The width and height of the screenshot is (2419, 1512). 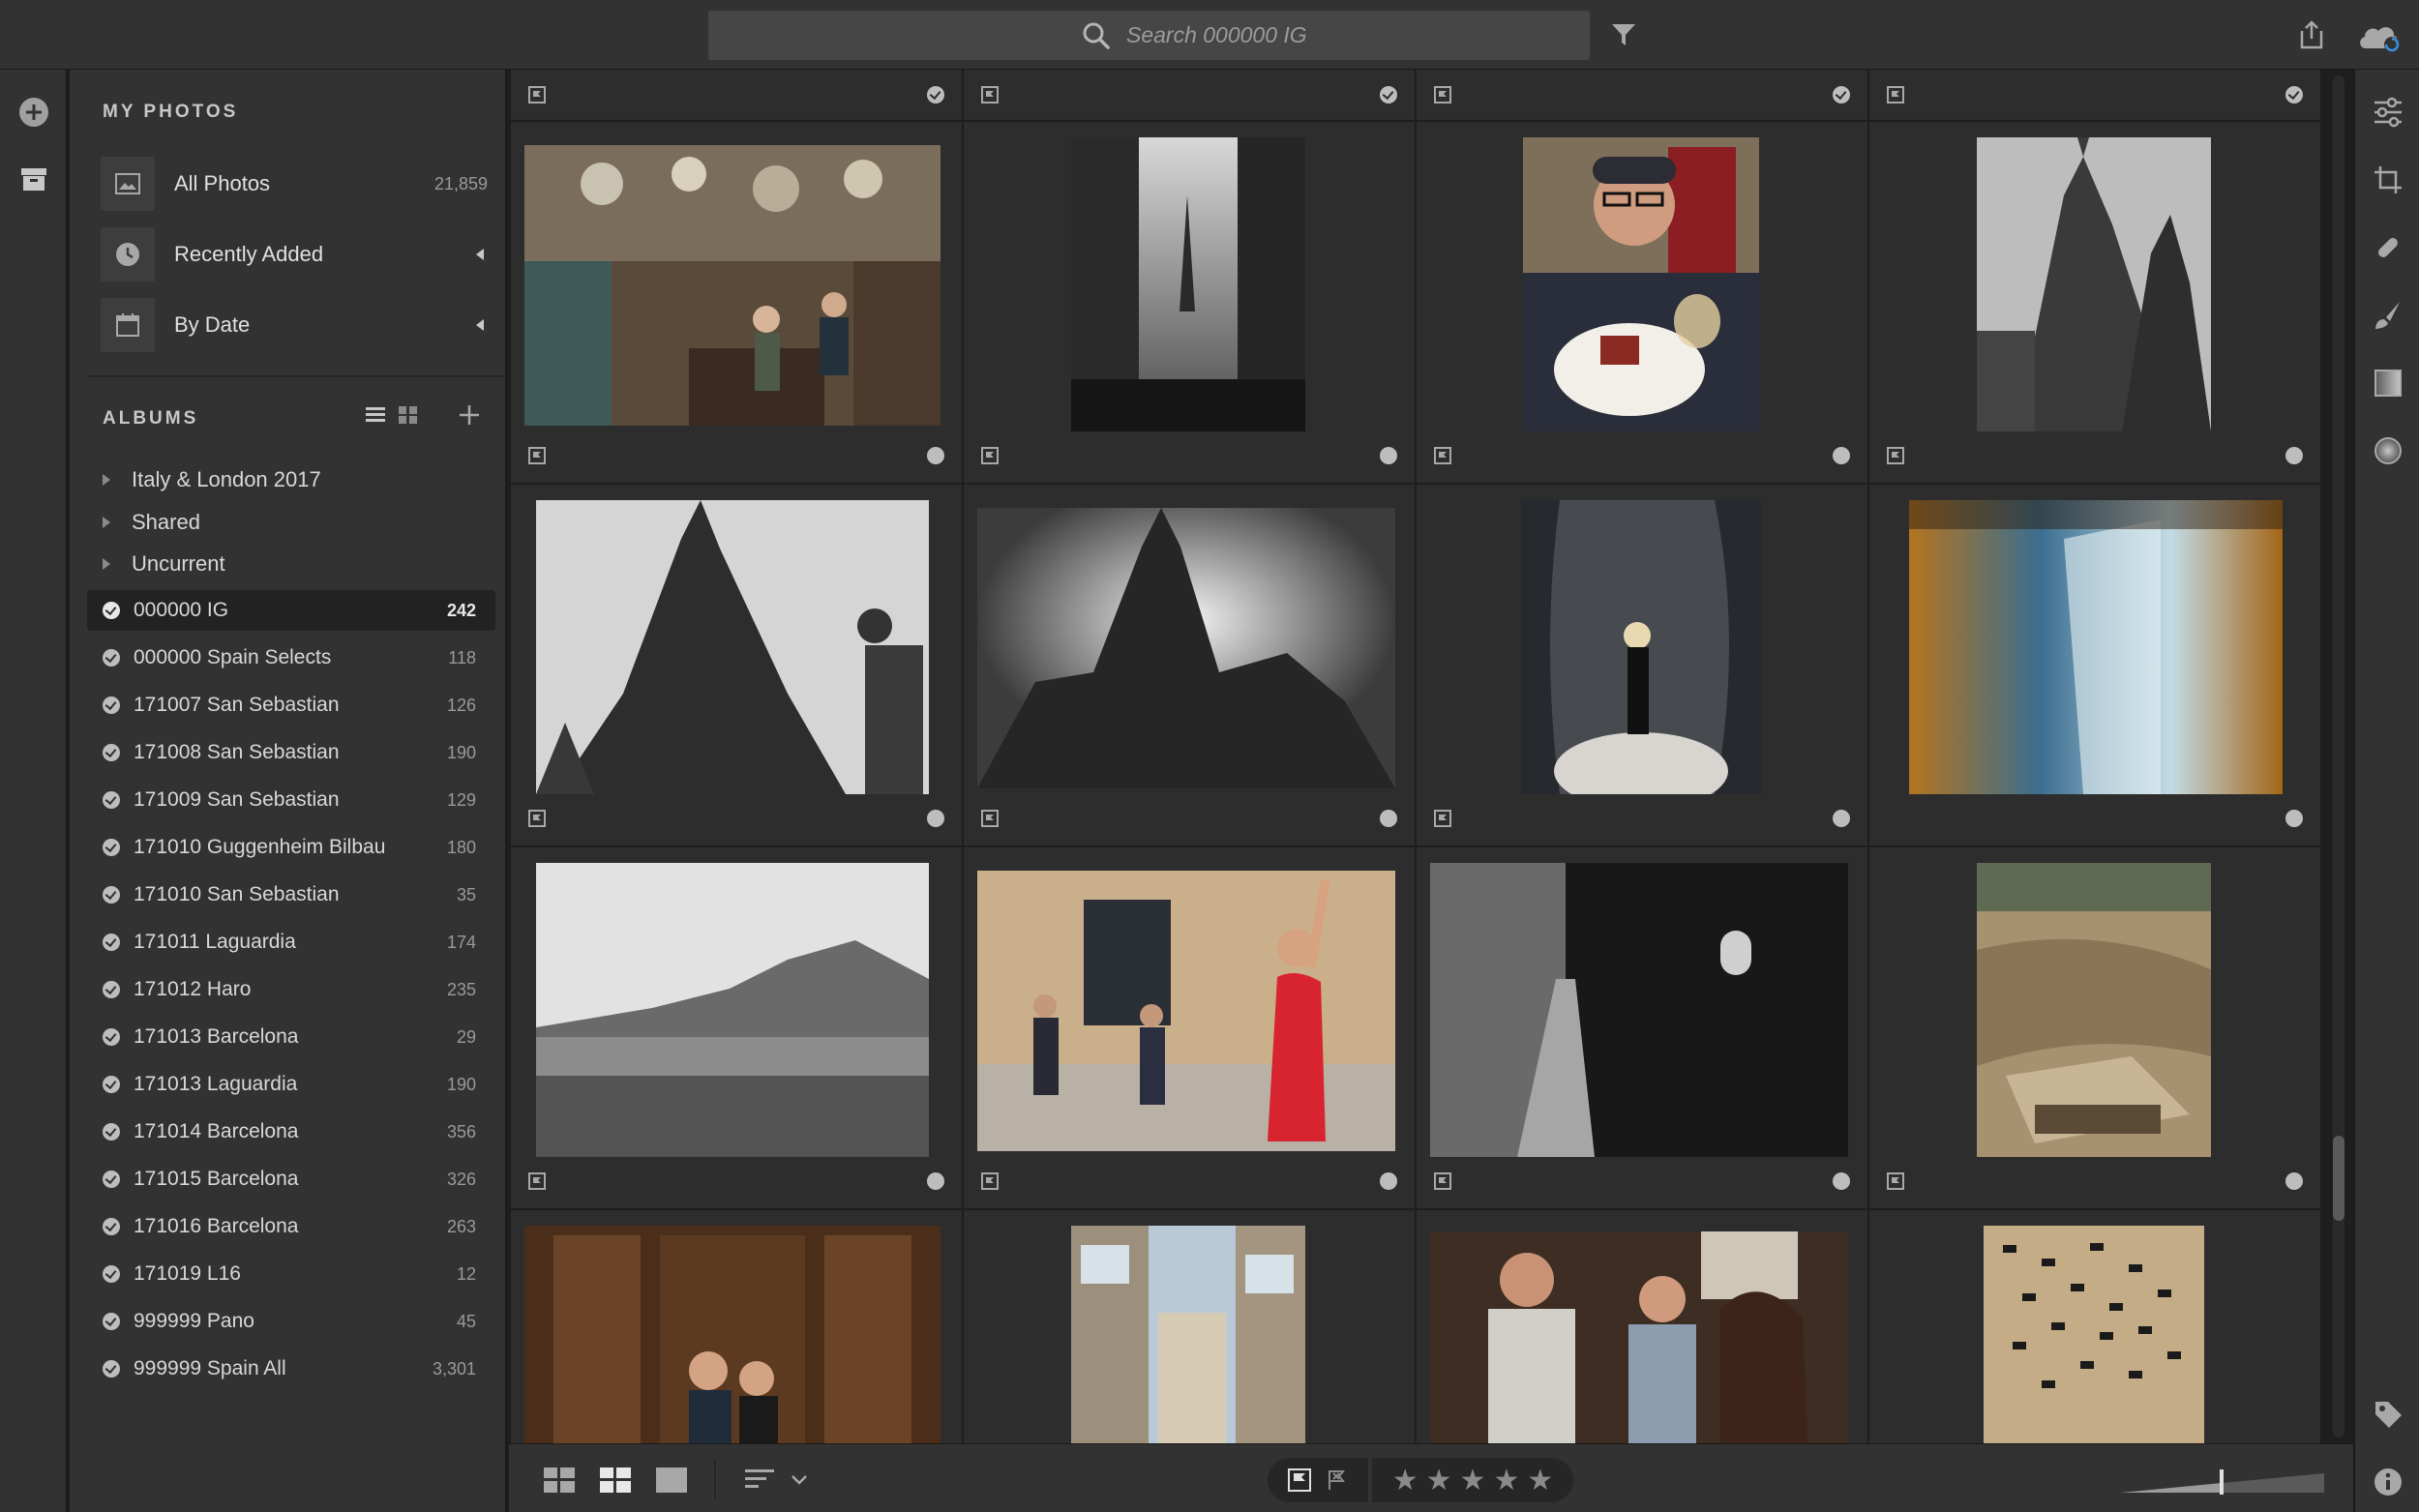 What do you see at coordinates (2389, 113) in the screenshot?
I see `edit-sliders-icon` at bounding box center [2389, 113].